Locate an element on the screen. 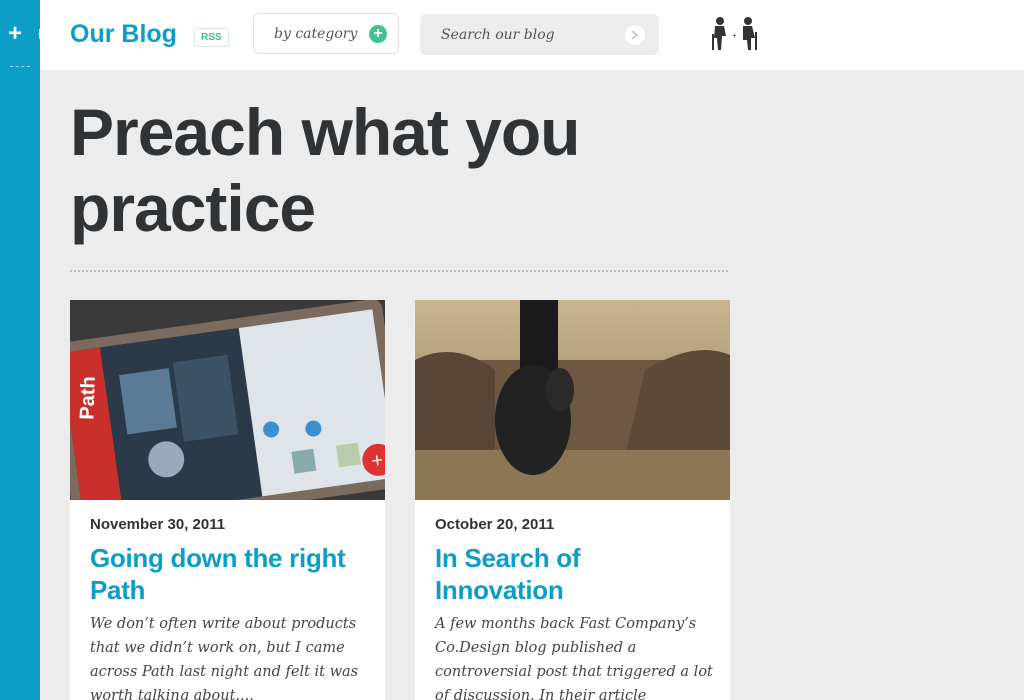  rail-divider is located at coordinates (20, 66).